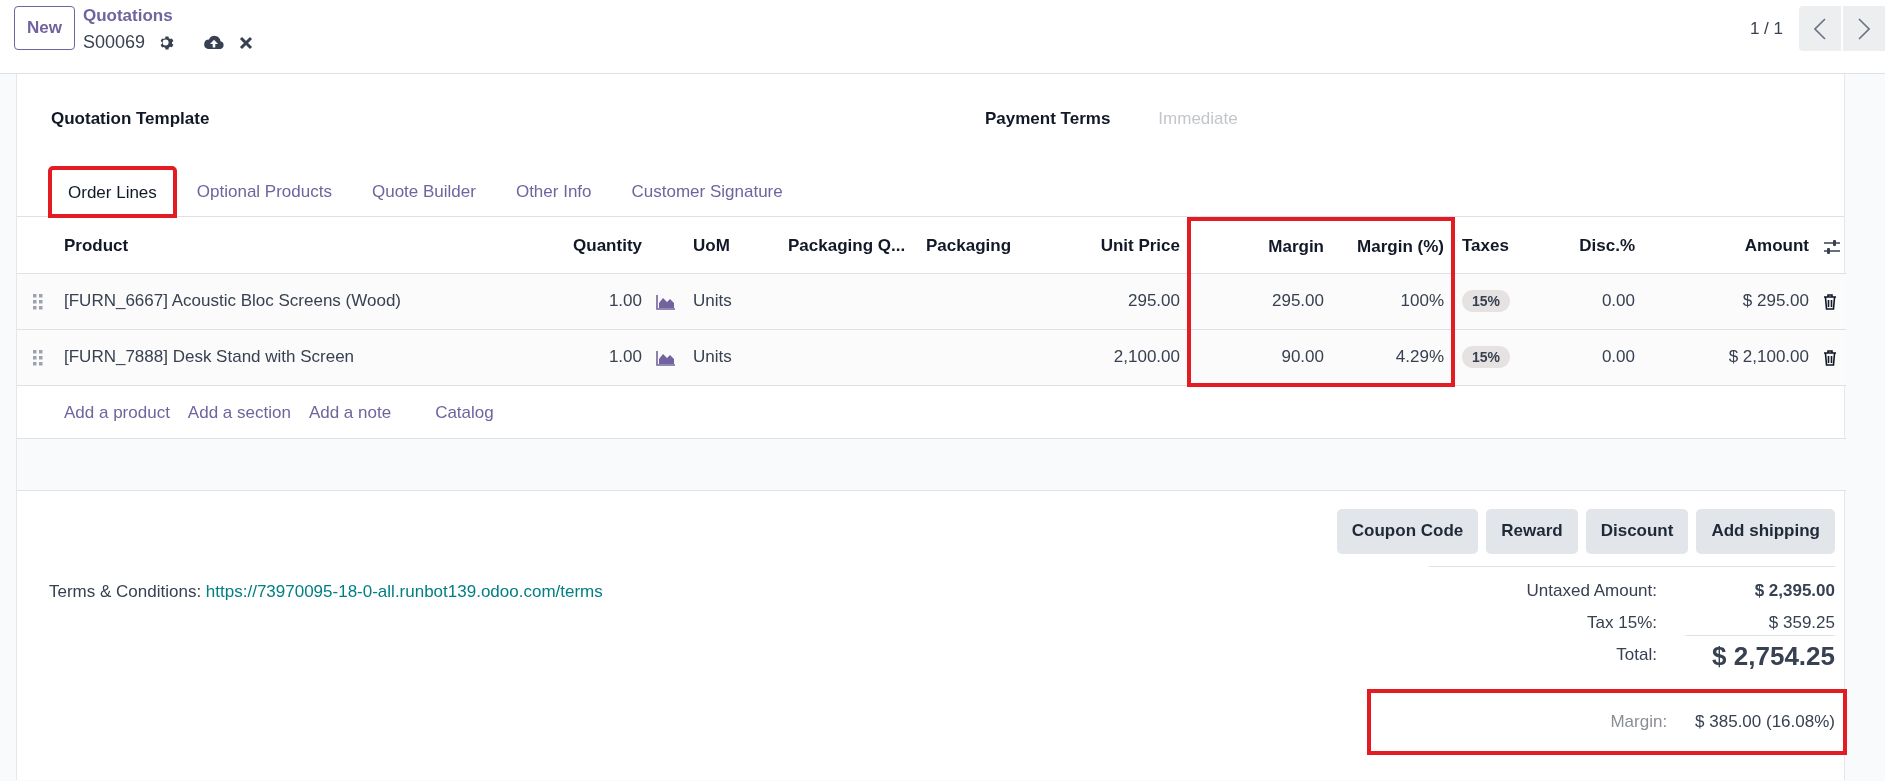 This screenshot has height=781, width=1885. I want to click on cloud-upload-icon, so click(214, 42).